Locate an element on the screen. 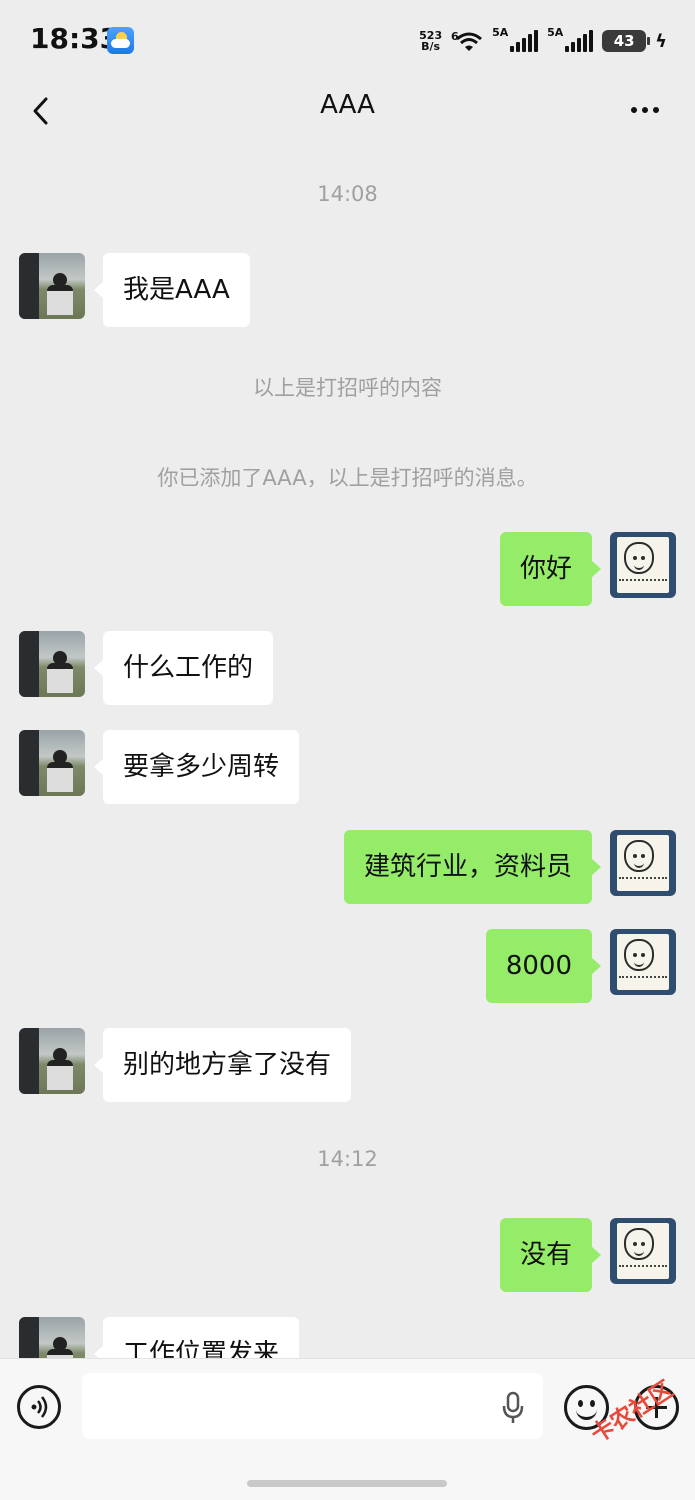 This screenshot has width=695, height=1500. status-time: 18:33 is located at coordinates (75, 38).